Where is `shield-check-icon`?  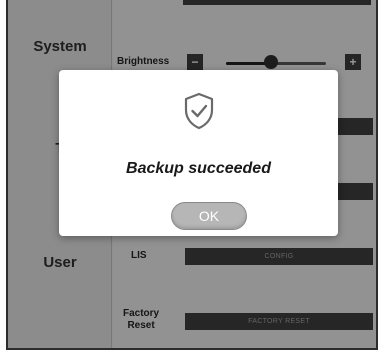 shield-check-icon is located at coordinates (199, 111).